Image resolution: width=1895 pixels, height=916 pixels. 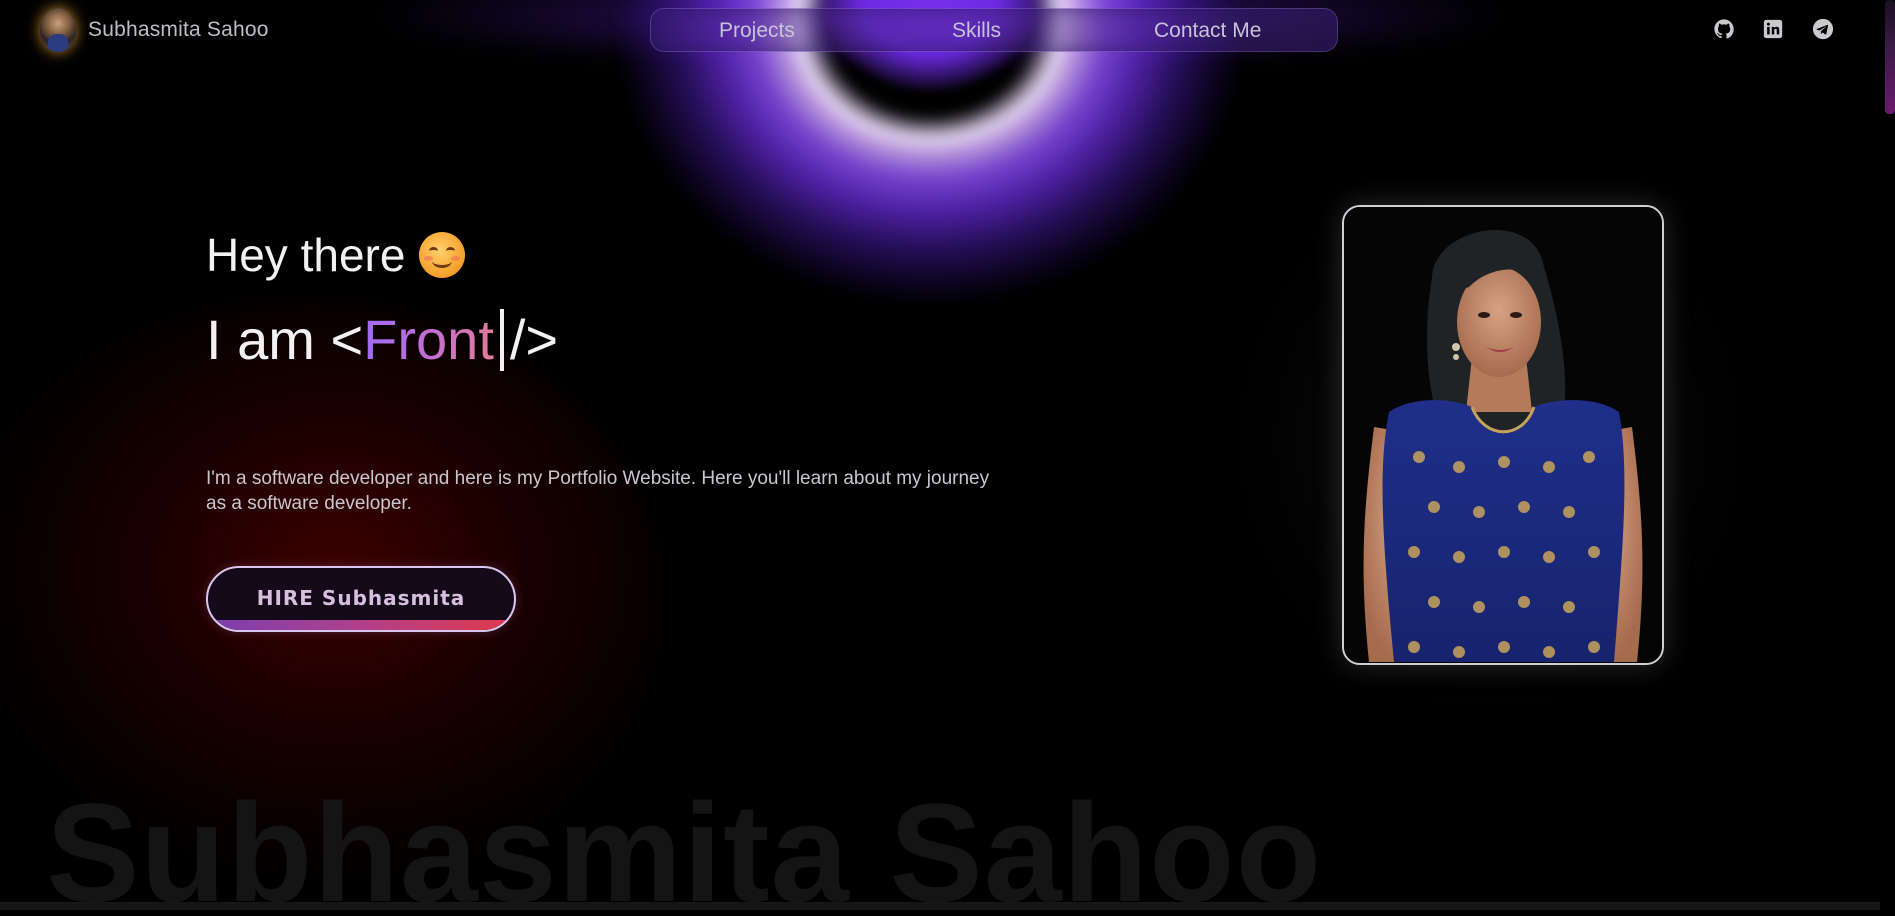 What do you see at coordinates (1724, 29) in the screenshot?
I see `github-icon` at bounding box center [1724, 29].